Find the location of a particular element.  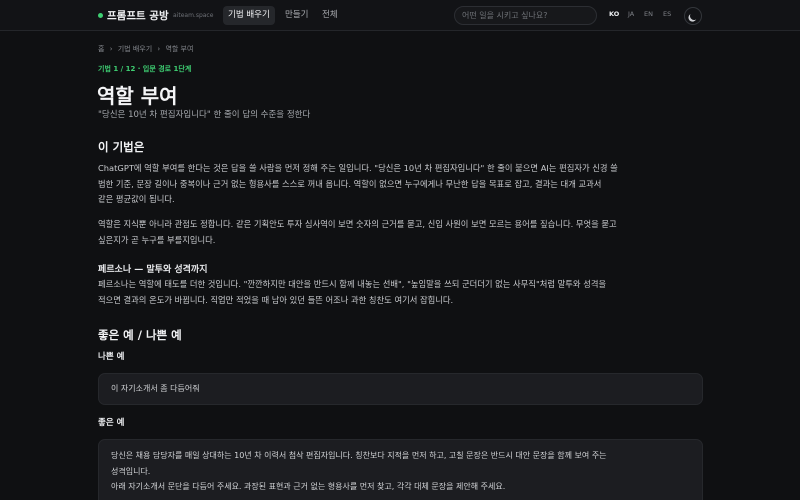

good-example-label: 좋은 예 is located at coordinates (111, 423).